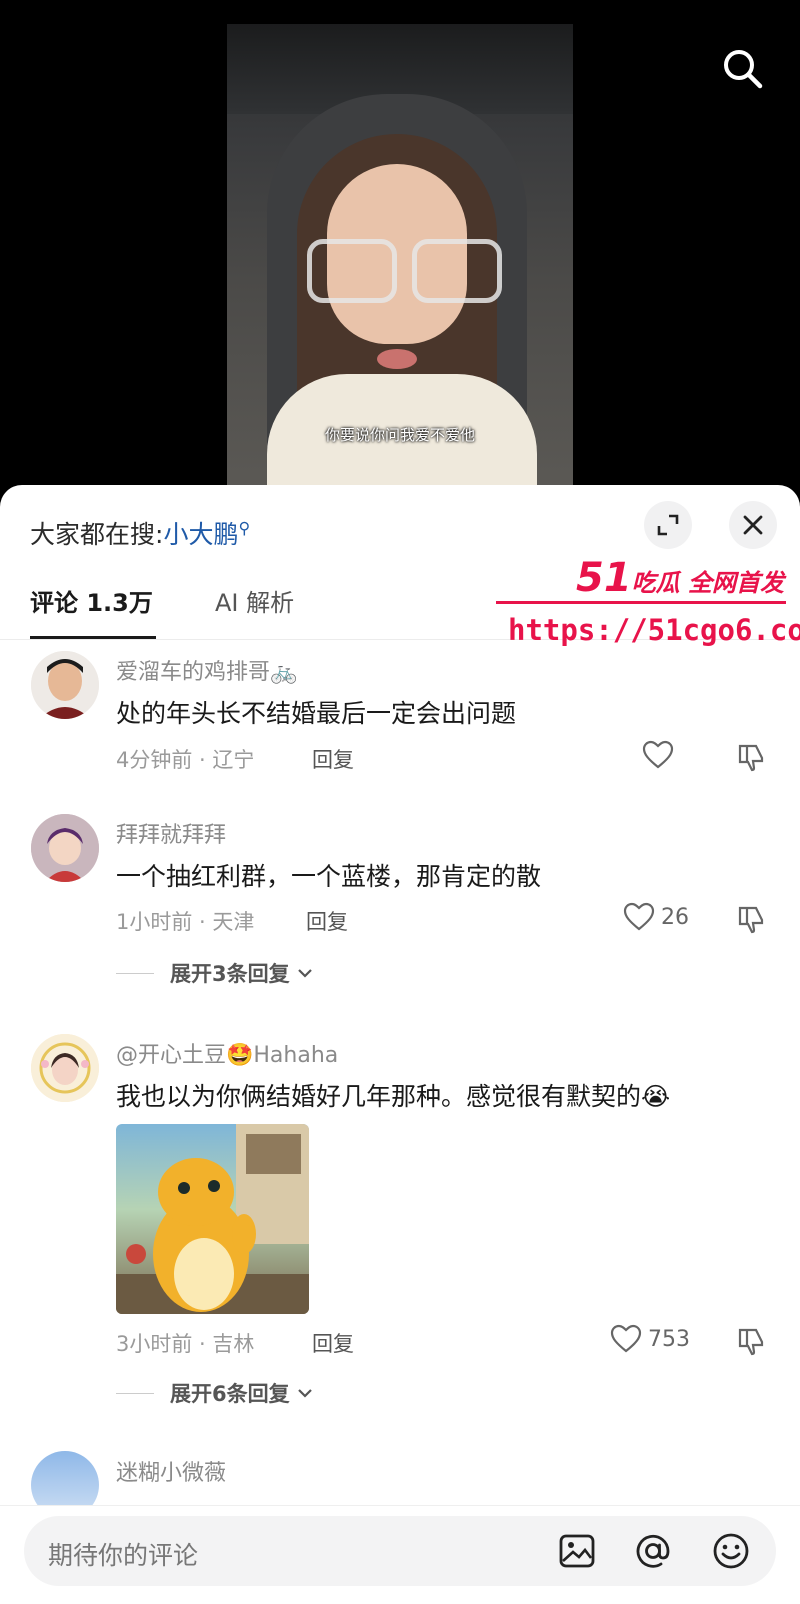 The height and width of the screenshot is (1604, 800). I want to click on mini-search-icon: ⚲, so click(244, 528).